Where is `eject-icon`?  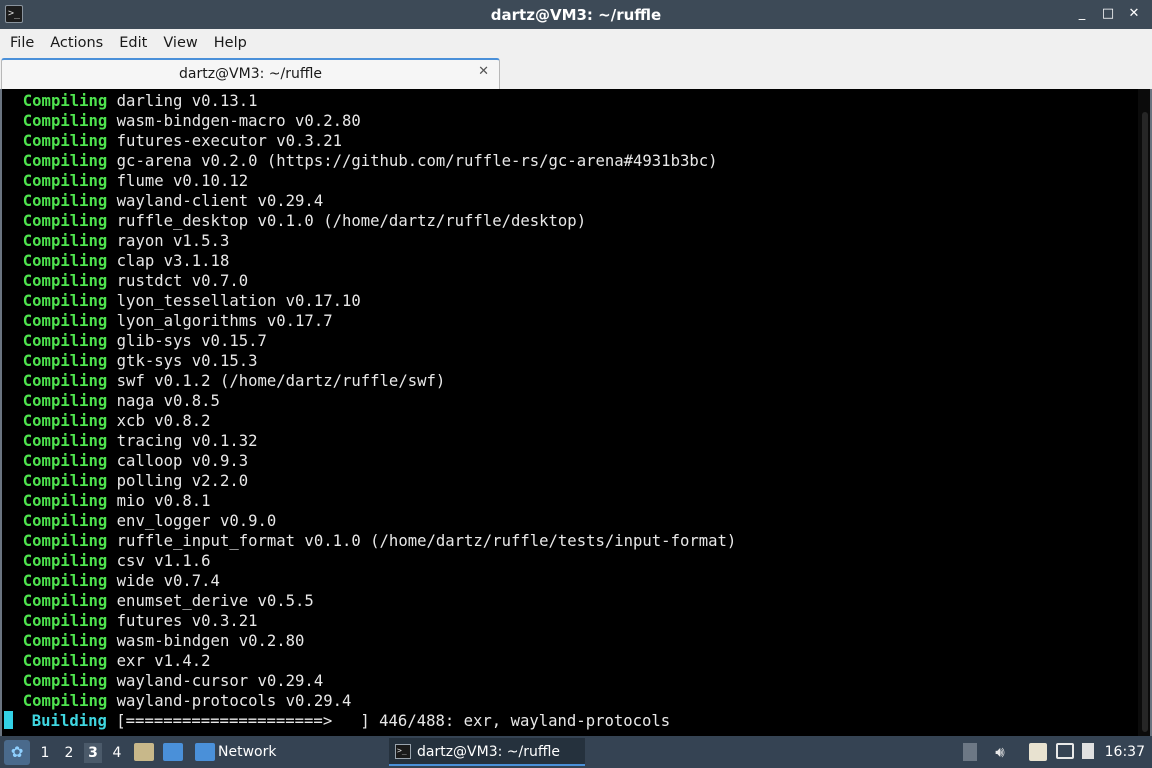
eject-icon is located at coordinates (970, 752).